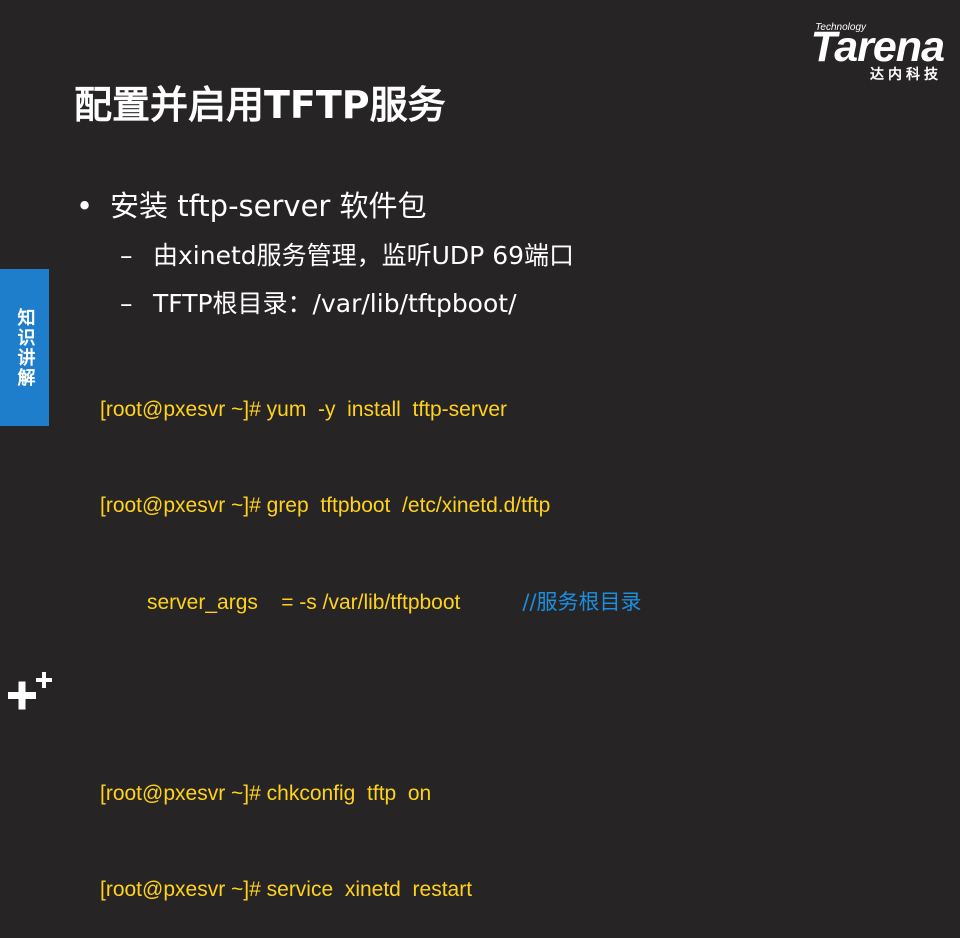 This screenshot has width=960, height=938. Describe the element at coordinates (266, 793) in the screenshot. I see `command-line: [root@pxesvr ~]# chkconfig tftp on` at that location.